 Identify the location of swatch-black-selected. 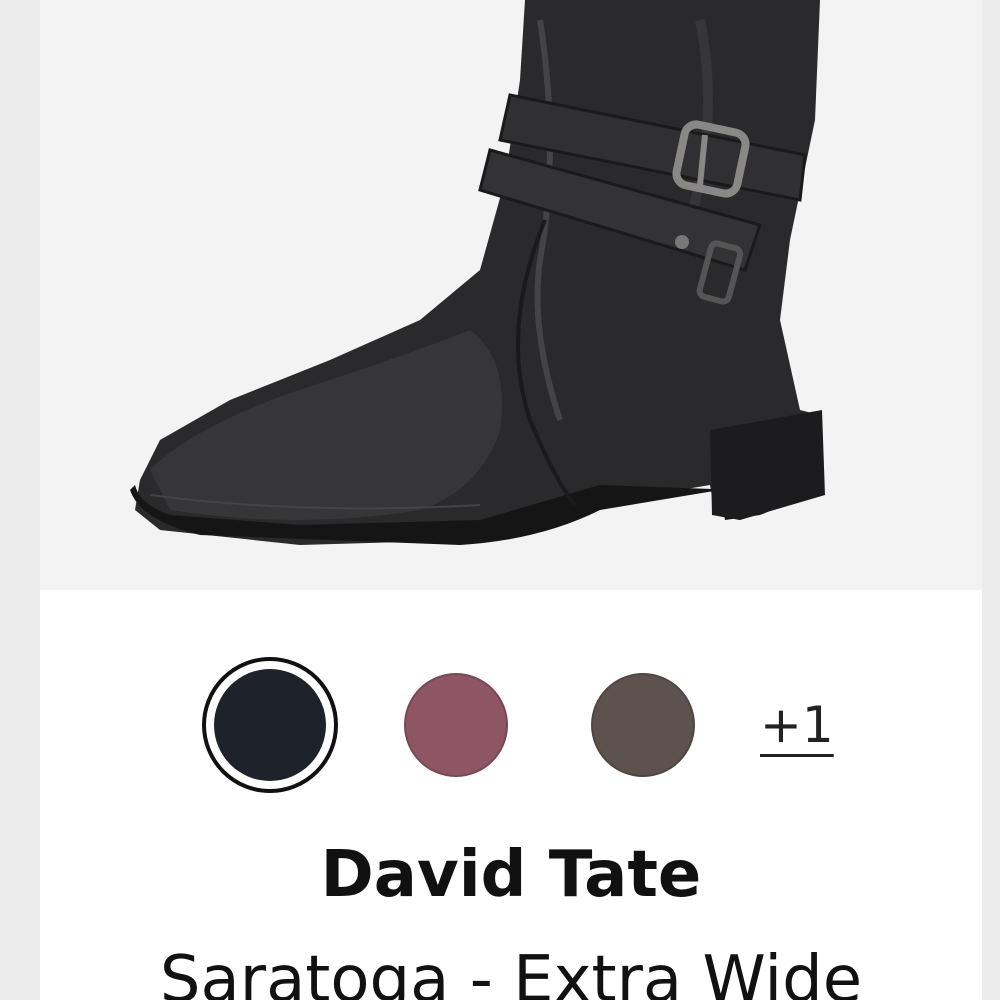
(270, 725).